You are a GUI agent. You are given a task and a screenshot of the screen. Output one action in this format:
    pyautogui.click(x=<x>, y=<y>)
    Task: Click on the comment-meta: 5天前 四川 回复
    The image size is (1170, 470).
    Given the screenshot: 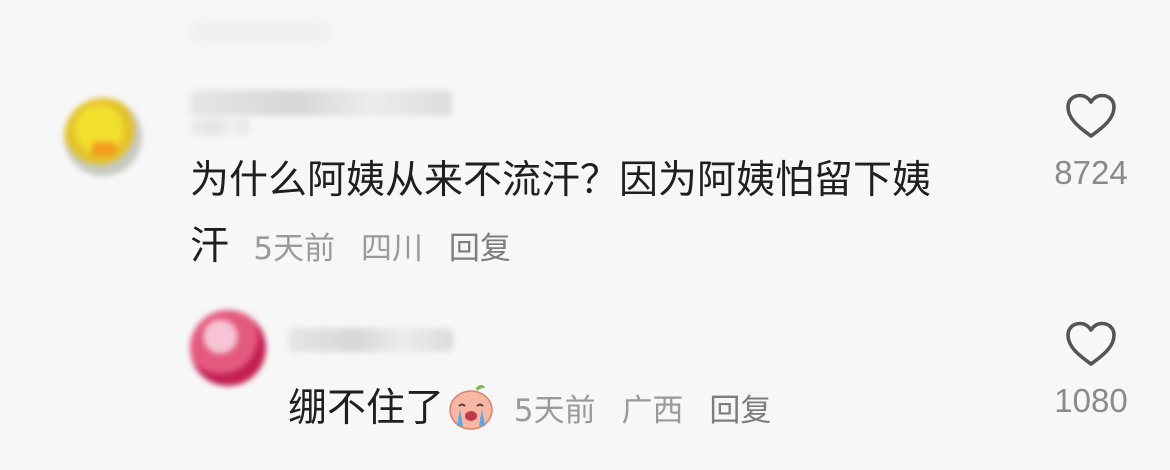 What is the action you would take?
    pyautogui.click(x=389, y=249)
    